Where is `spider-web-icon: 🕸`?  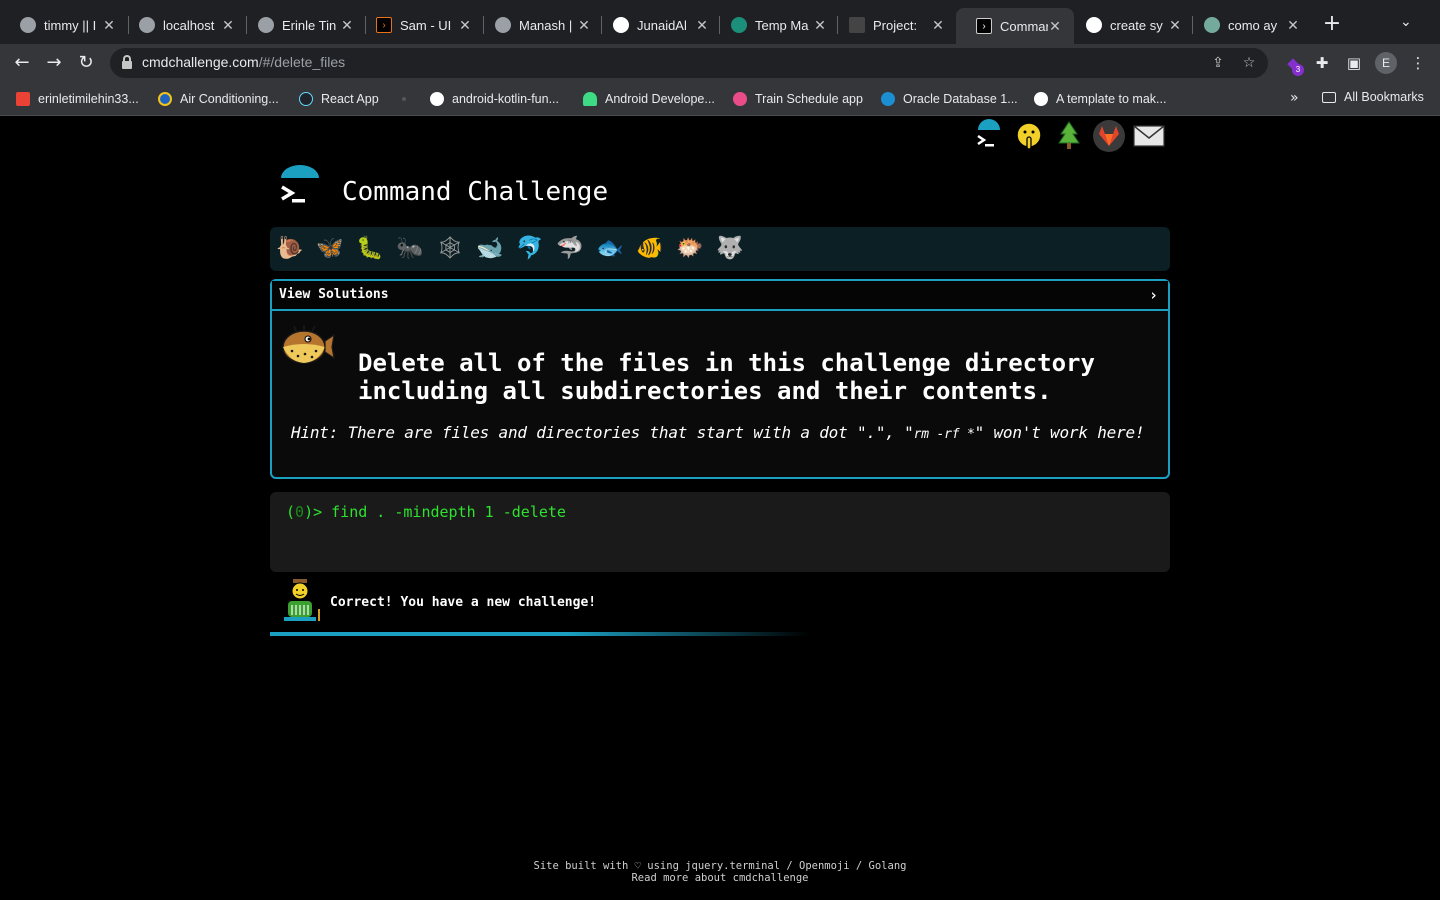
spider-web-icon: 🕸 is located at coordinates (450, 249).